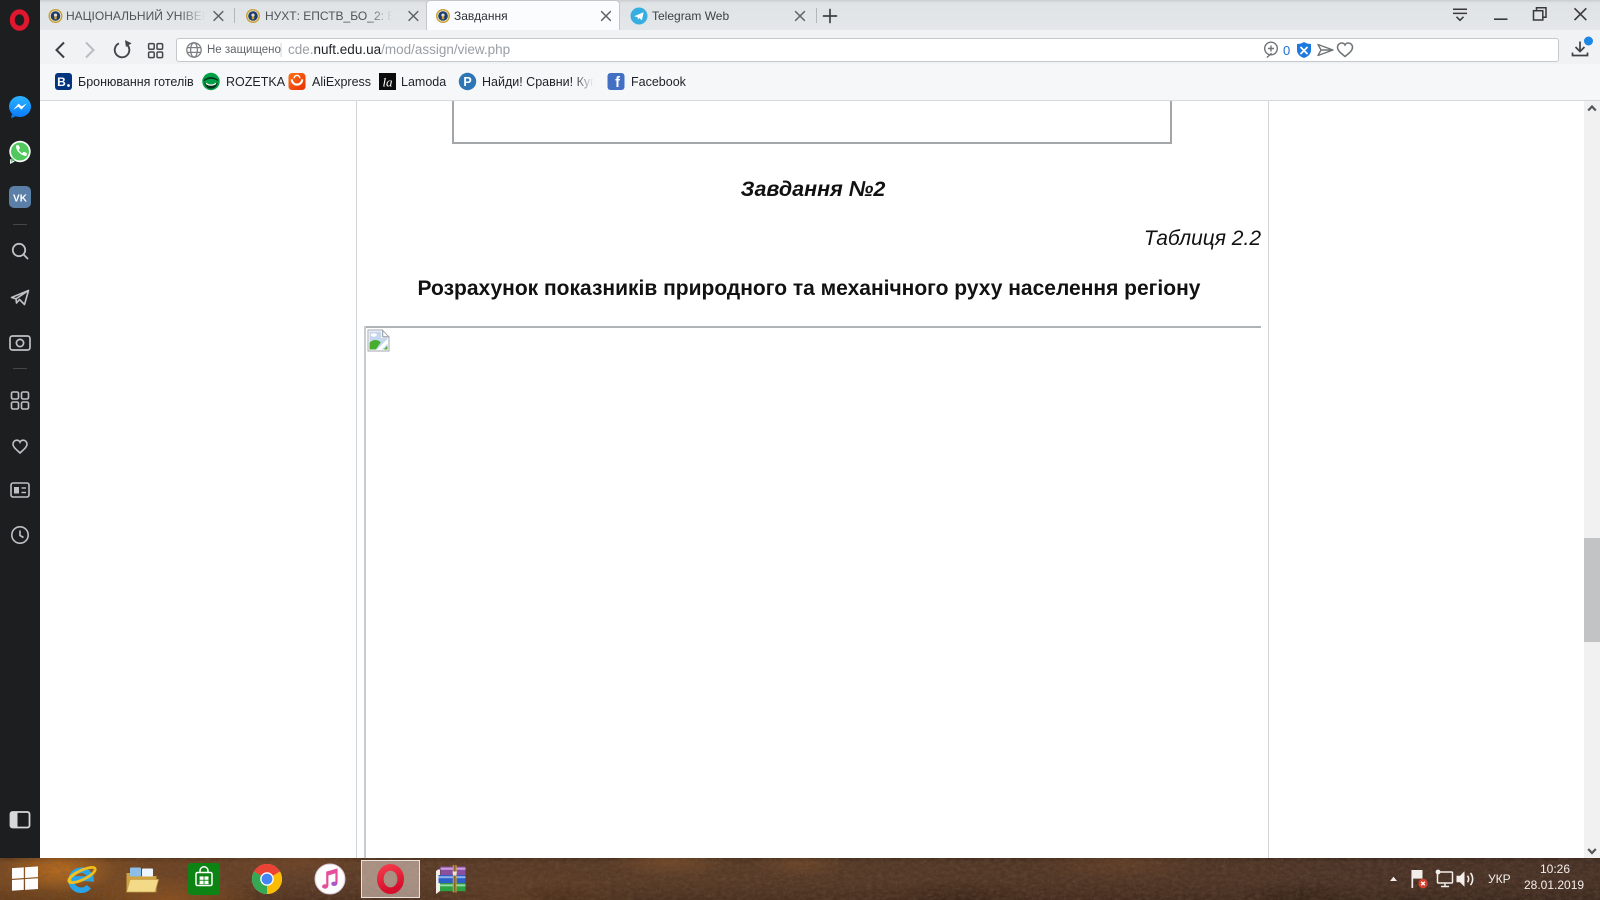 The image size is (1600, 900). Describe the element at coordinates (617, 83) in the screenshot. I see `svg-text: f` at that location.